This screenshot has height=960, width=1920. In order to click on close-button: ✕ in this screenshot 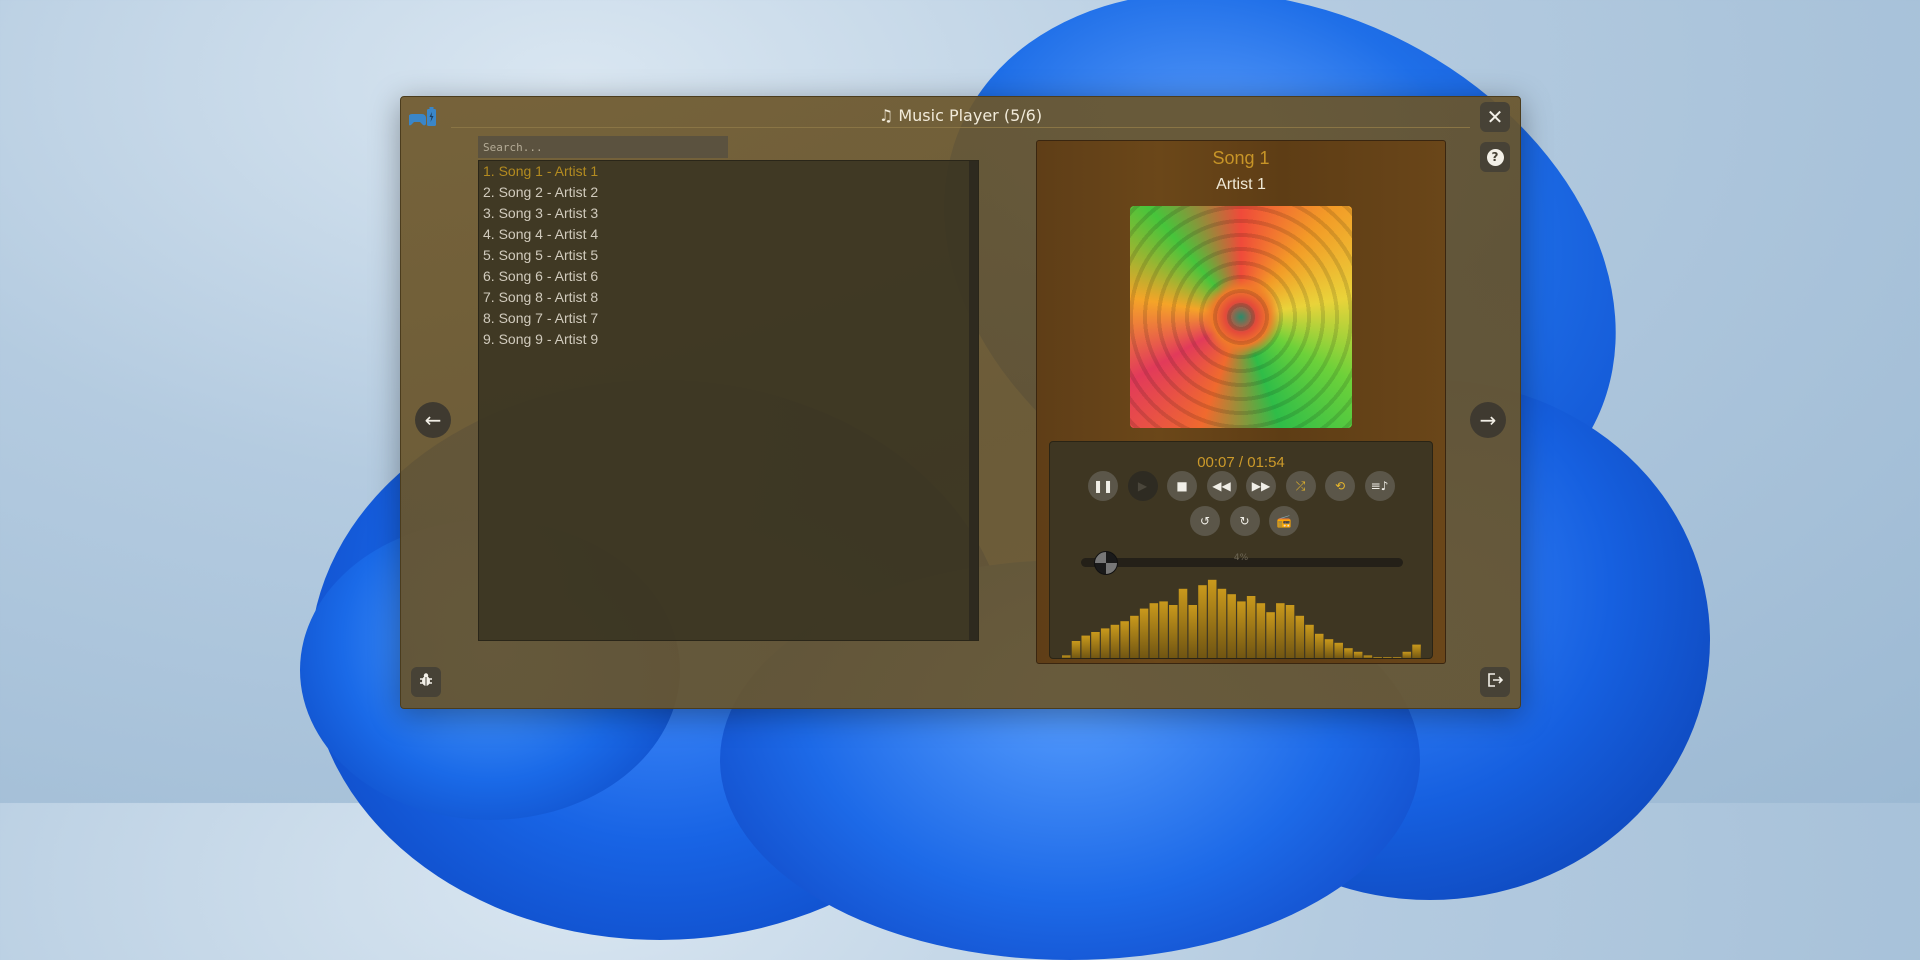, I will do `click(1495, 117)`.